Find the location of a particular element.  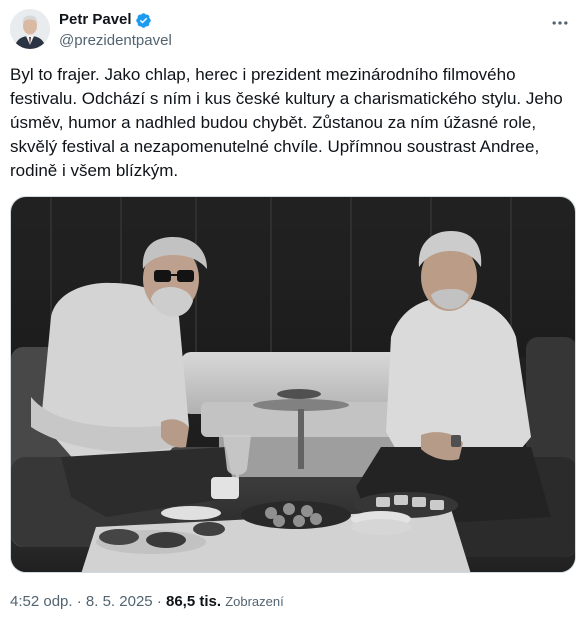

display-name: Petr Pavel is located at coordinates (95, 20).